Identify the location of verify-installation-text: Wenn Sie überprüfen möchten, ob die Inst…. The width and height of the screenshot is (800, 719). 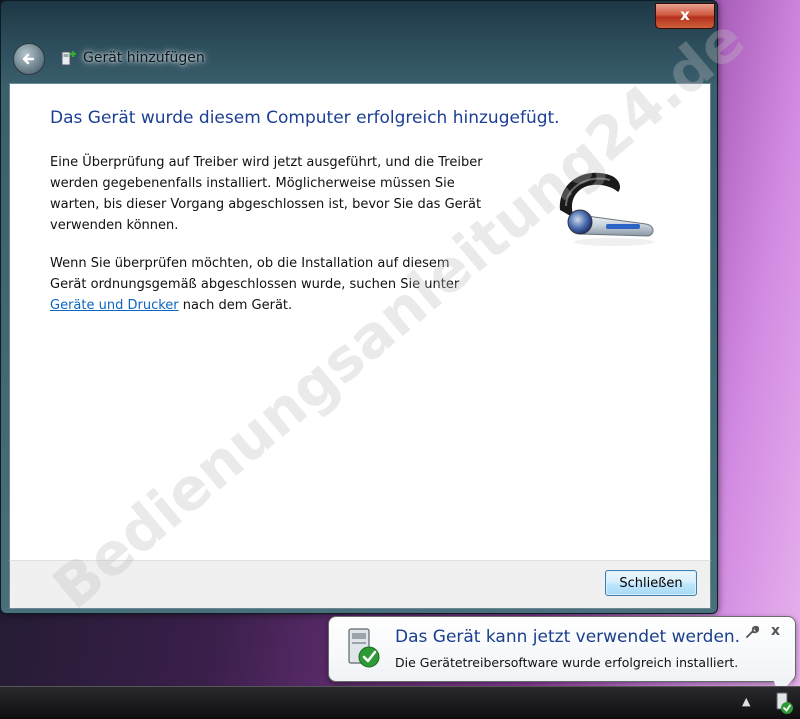
(270, 284).